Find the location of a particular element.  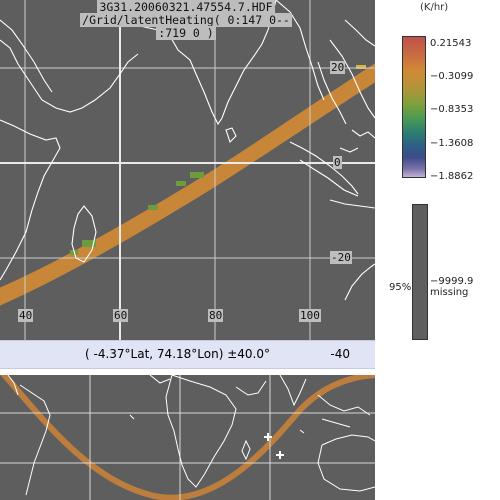

lat-label-0: 0 is located at coordinates (337, 162).